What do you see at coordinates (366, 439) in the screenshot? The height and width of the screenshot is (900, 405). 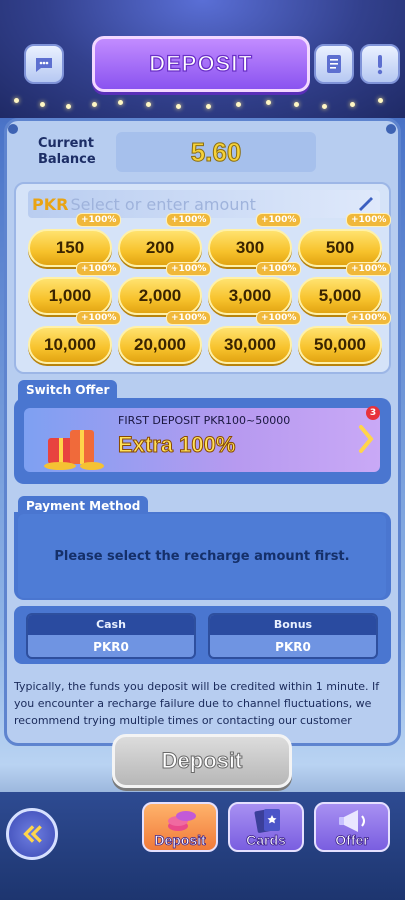 I see `chevron-right-icon` at bounding box center [366, 439].